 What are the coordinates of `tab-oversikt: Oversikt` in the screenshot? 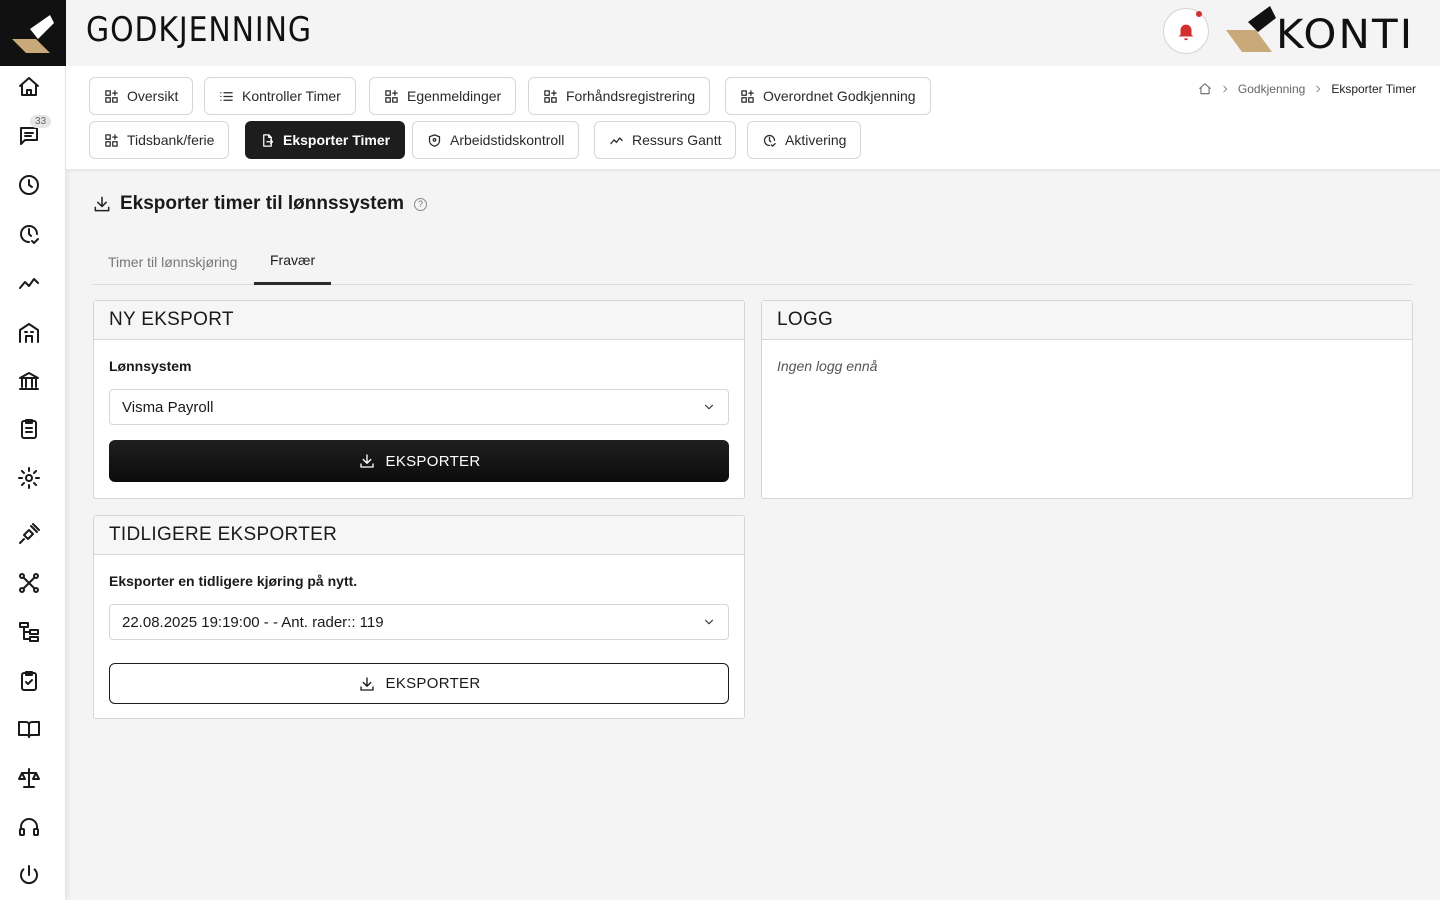 It's located at (141, 96).